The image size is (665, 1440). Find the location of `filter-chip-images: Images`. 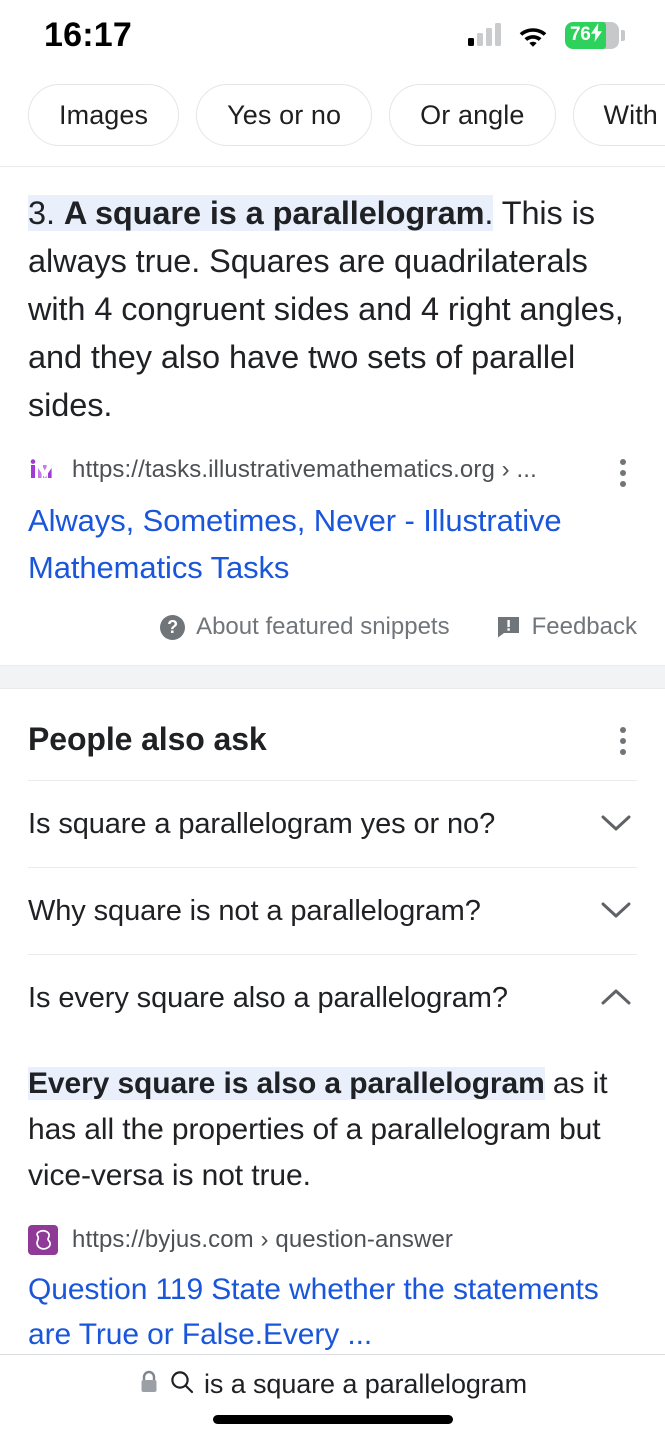

filter-chip-images: Images is located at coordinates (104, 115).